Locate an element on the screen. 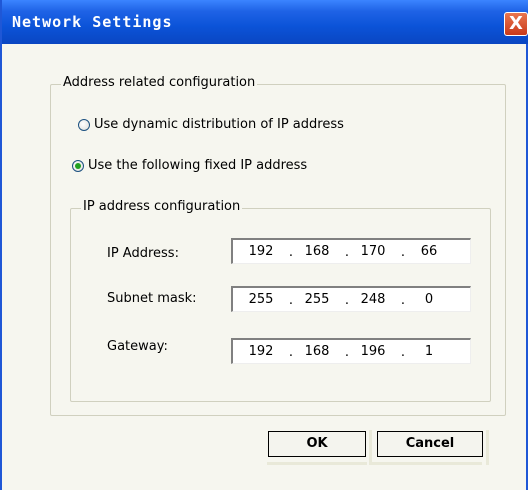  ip-address-label: IP Address: is located at coordinates (143, 253).